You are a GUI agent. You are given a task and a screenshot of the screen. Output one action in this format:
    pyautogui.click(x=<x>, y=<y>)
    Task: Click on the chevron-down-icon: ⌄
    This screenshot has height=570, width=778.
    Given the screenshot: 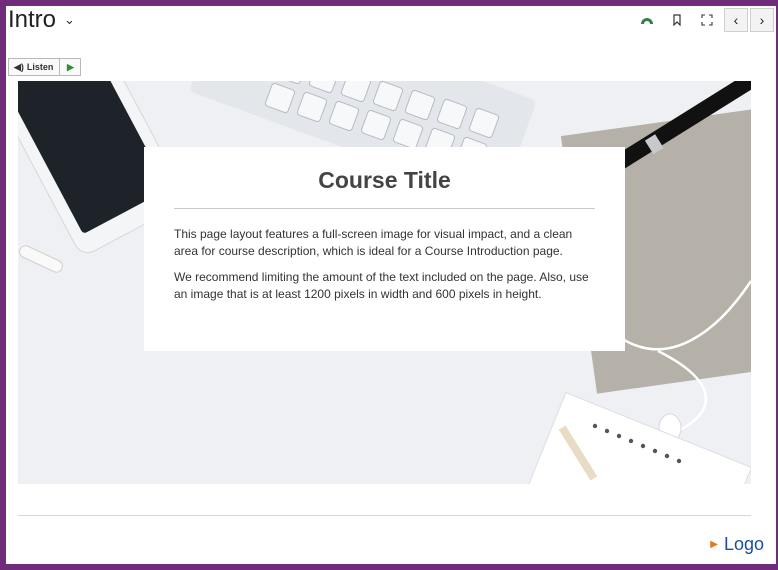 What is the action you would take?
    pyautogui.click(x=69, y=20)
    